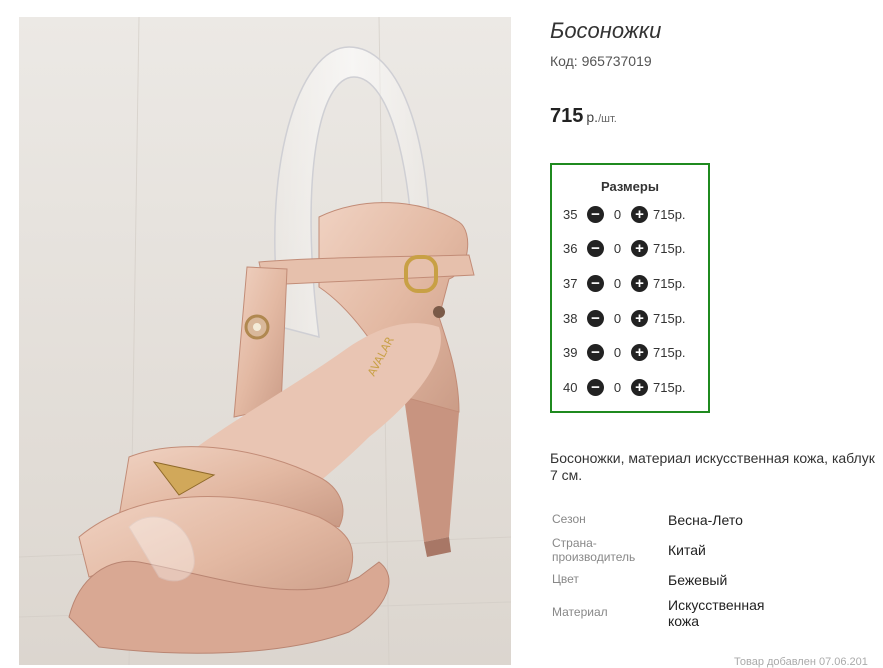 The image size is (883, 668). Describe the element at coordinates (607, 119) in the screenshot. I see `price-unit: /шт.` at that location.